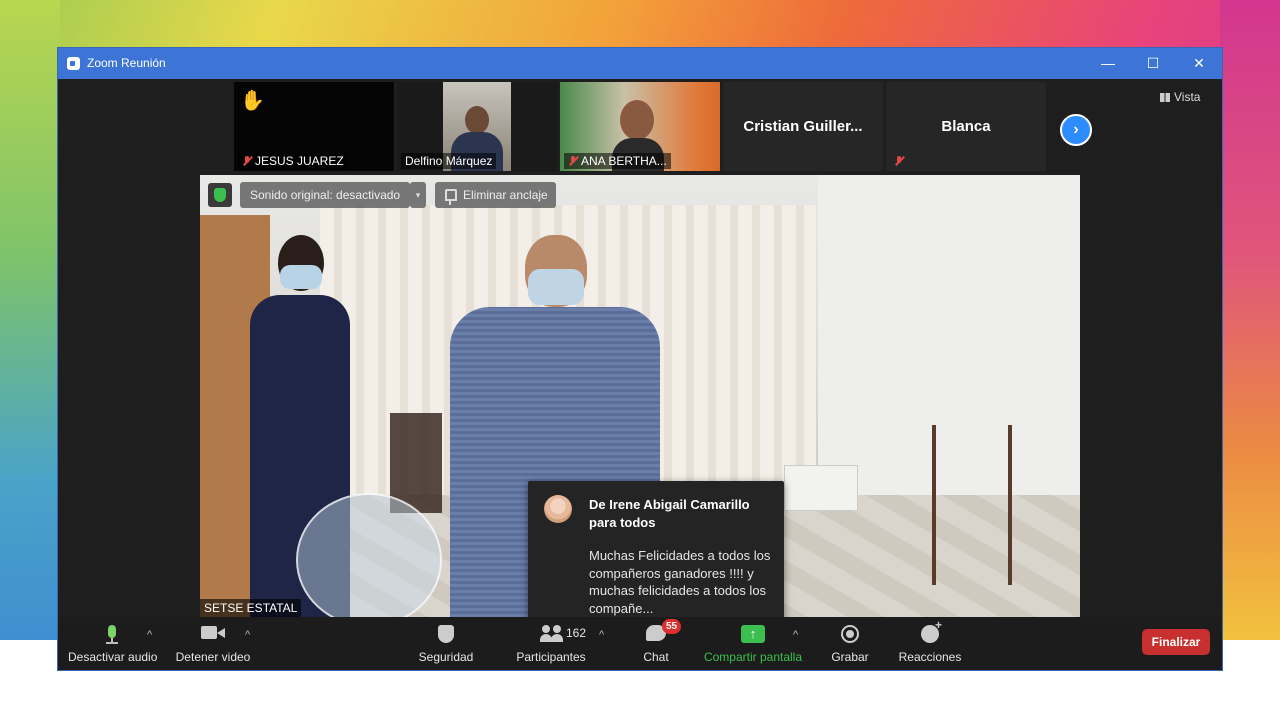 Image resolution: width=1280 pixels, height=720 pixels. Describe the element at coordinates (1076, 130) in the screenshot. I see `next-page-button: ›` at that location.